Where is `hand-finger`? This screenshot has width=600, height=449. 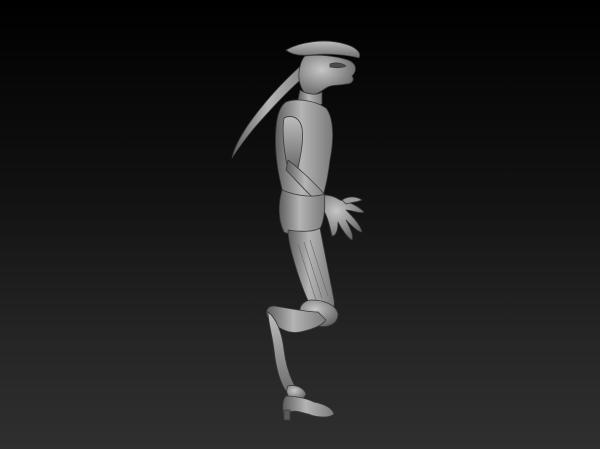 hand-finger is located at coordinates (352, 200).